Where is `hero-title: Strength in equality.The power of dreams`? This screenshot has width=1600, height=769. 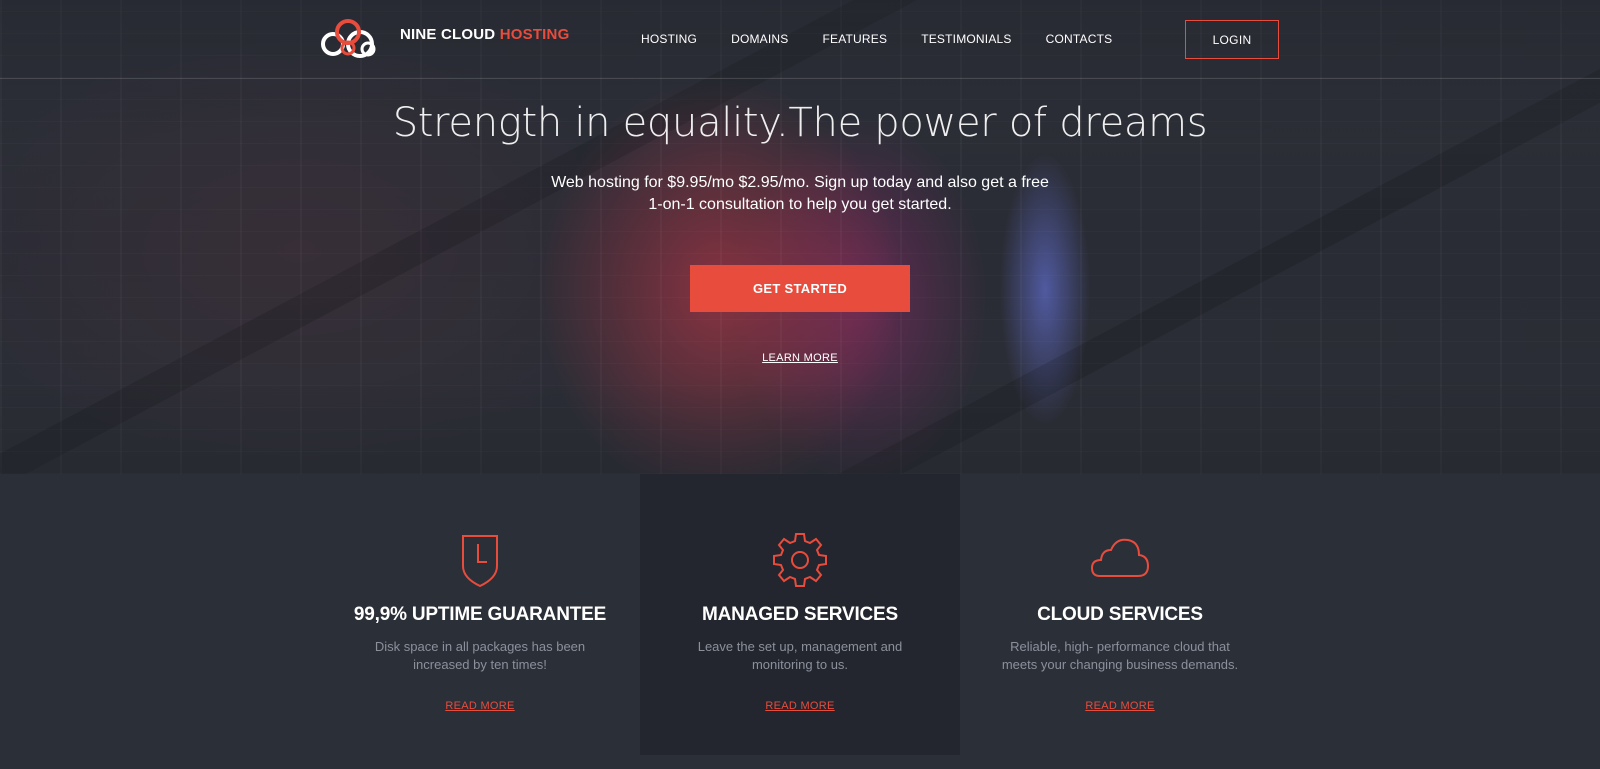 hero-title: Strength in equality.The power of dreams is located at coordinates (800, 123).